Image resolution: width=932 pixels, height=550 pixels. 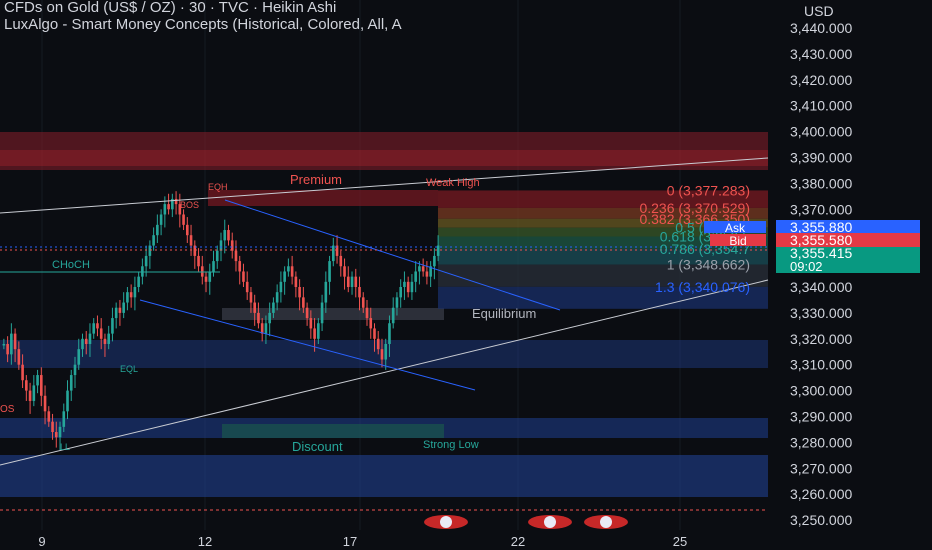 What do you see at coordinates (708, 265) in the screenshot?
I see `fib-level-label: 1 (3,348.662)` at bounding box center [708, 265].